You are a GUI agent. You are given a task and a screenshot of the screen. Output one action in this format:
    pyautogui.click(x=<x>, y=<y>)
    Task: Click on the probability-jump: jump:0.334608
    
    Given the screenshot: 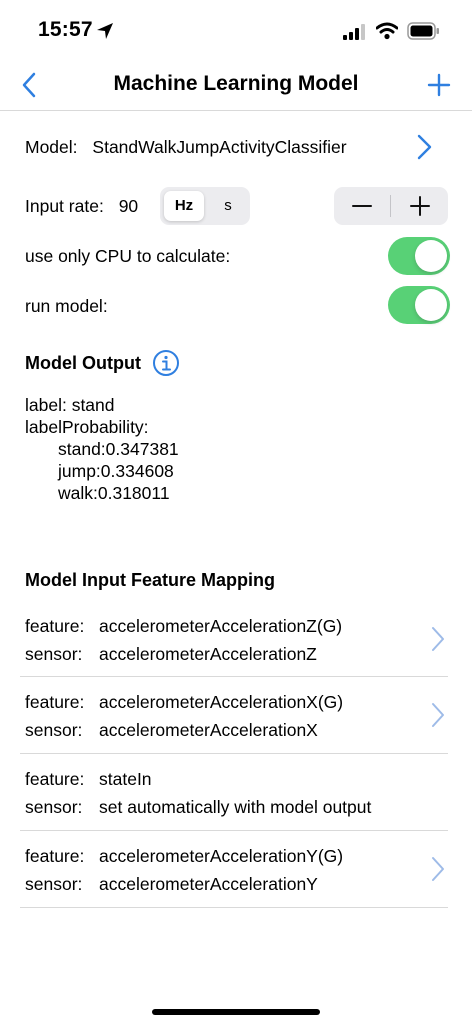 What is the action you would take?
    pyautogui.click(x=116, y=471)
    